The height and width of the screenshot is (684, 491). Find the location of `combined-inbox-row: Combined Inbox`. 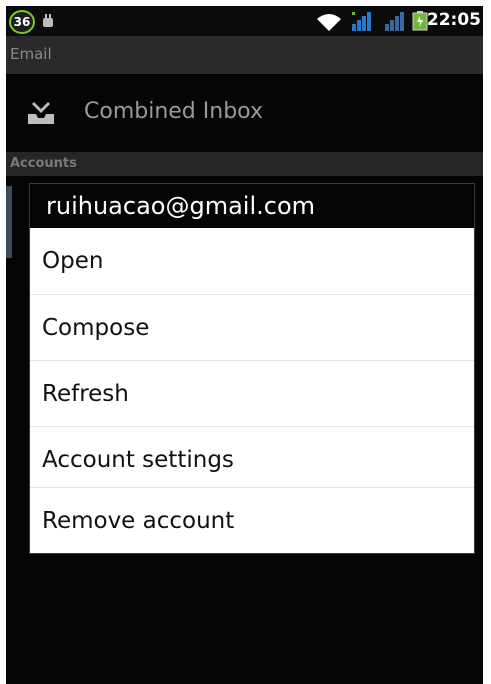

combined-inbox-row: Combined Inbox is located at coordinates (244, 114).